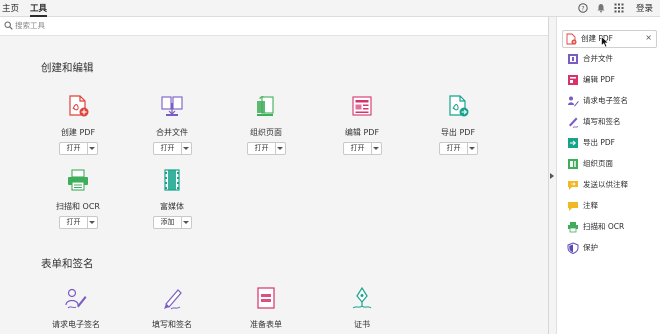  What do you see at coordinates (611, 206) in the screenshot?
I see `panel-item-comment: 注释` at bounding box center [611, 206].